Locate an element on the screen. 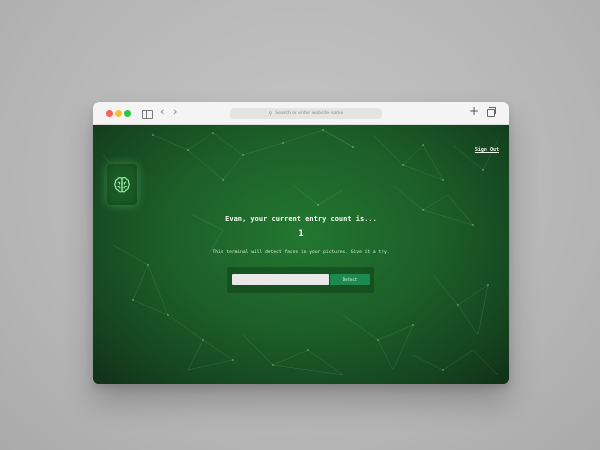 This screenshot has height=450, width=600. minimize-window-button is located at coordinates (118, 113).